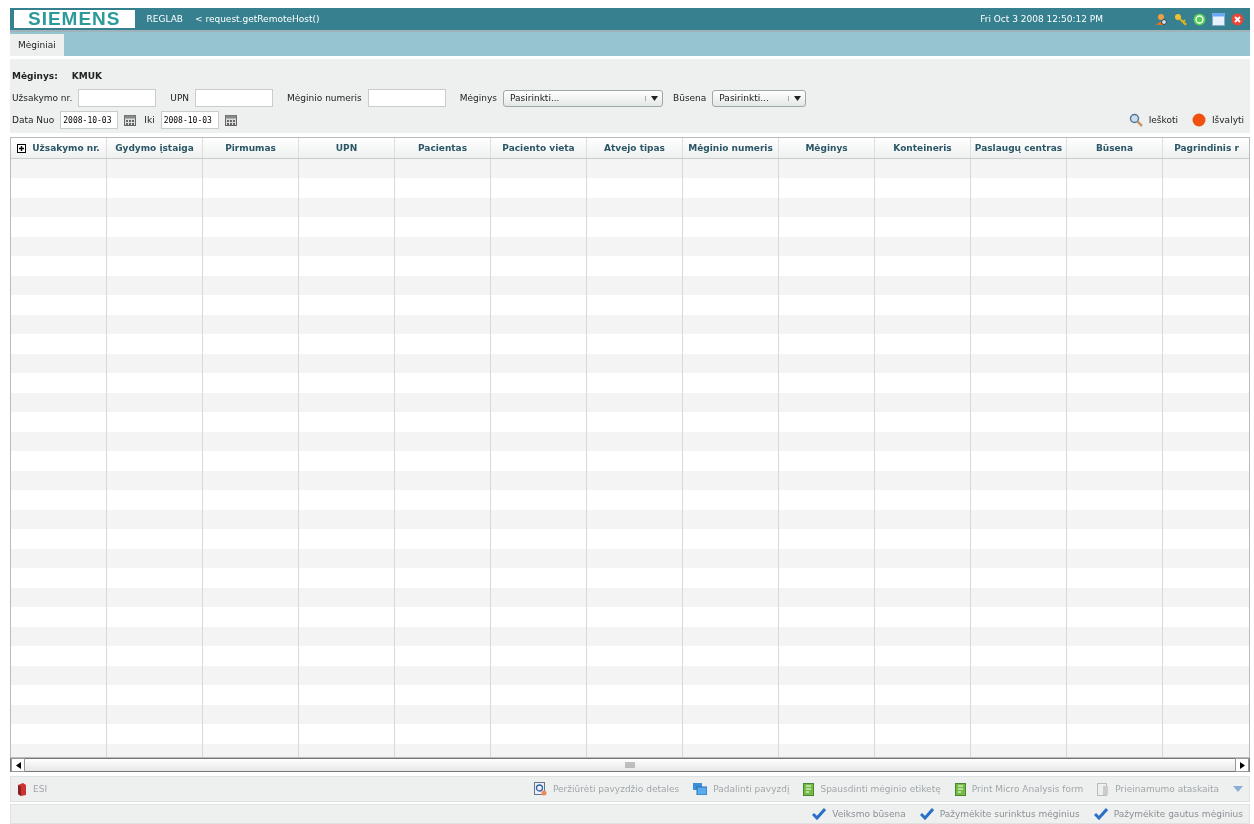  I want to click on right-arrow-icon, so click(1242, 765).